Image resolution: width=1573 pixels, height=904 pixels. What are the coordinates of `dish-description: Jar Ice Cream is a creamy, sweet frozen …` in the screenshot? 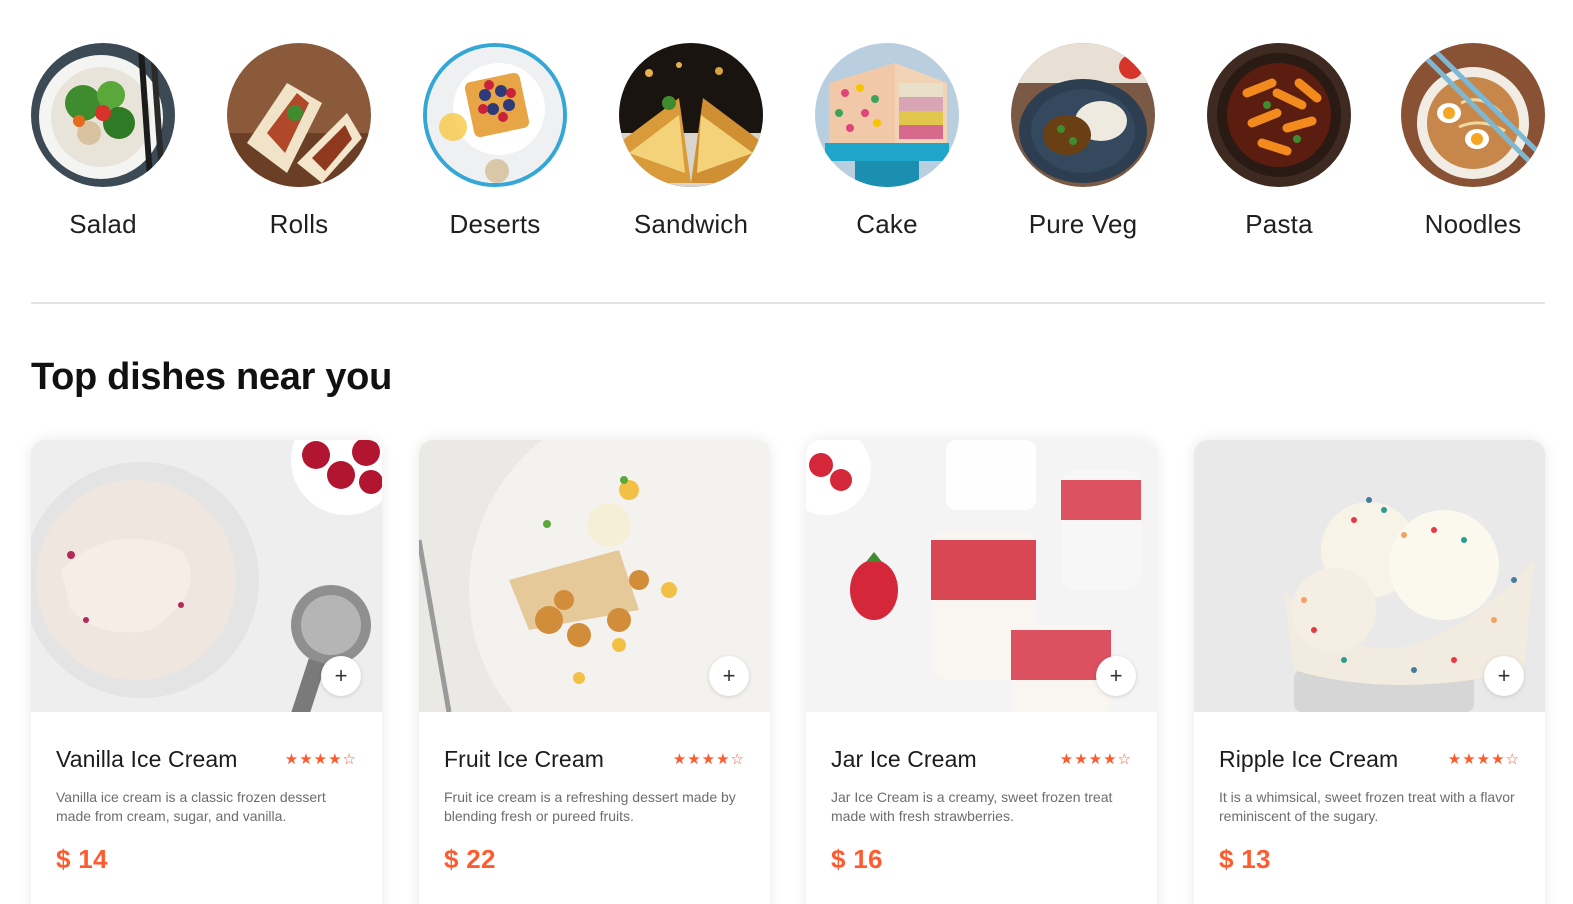 It's located at (972, 806).